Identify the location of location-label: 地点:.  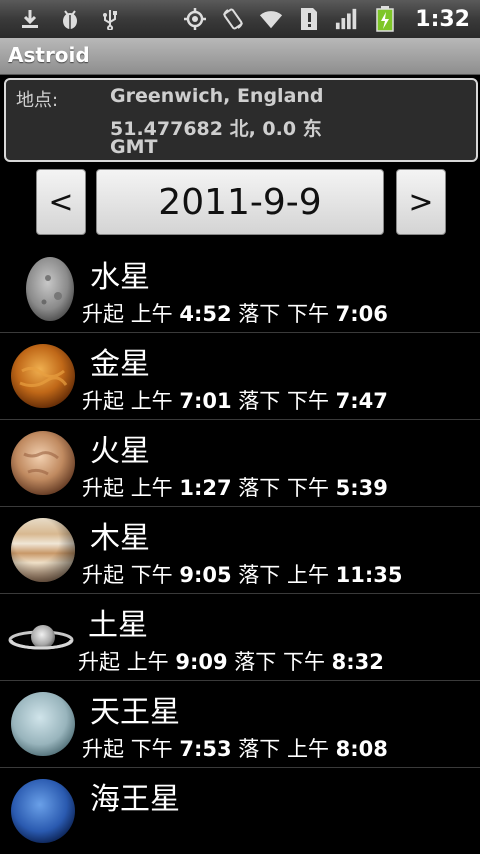
(37, 100).